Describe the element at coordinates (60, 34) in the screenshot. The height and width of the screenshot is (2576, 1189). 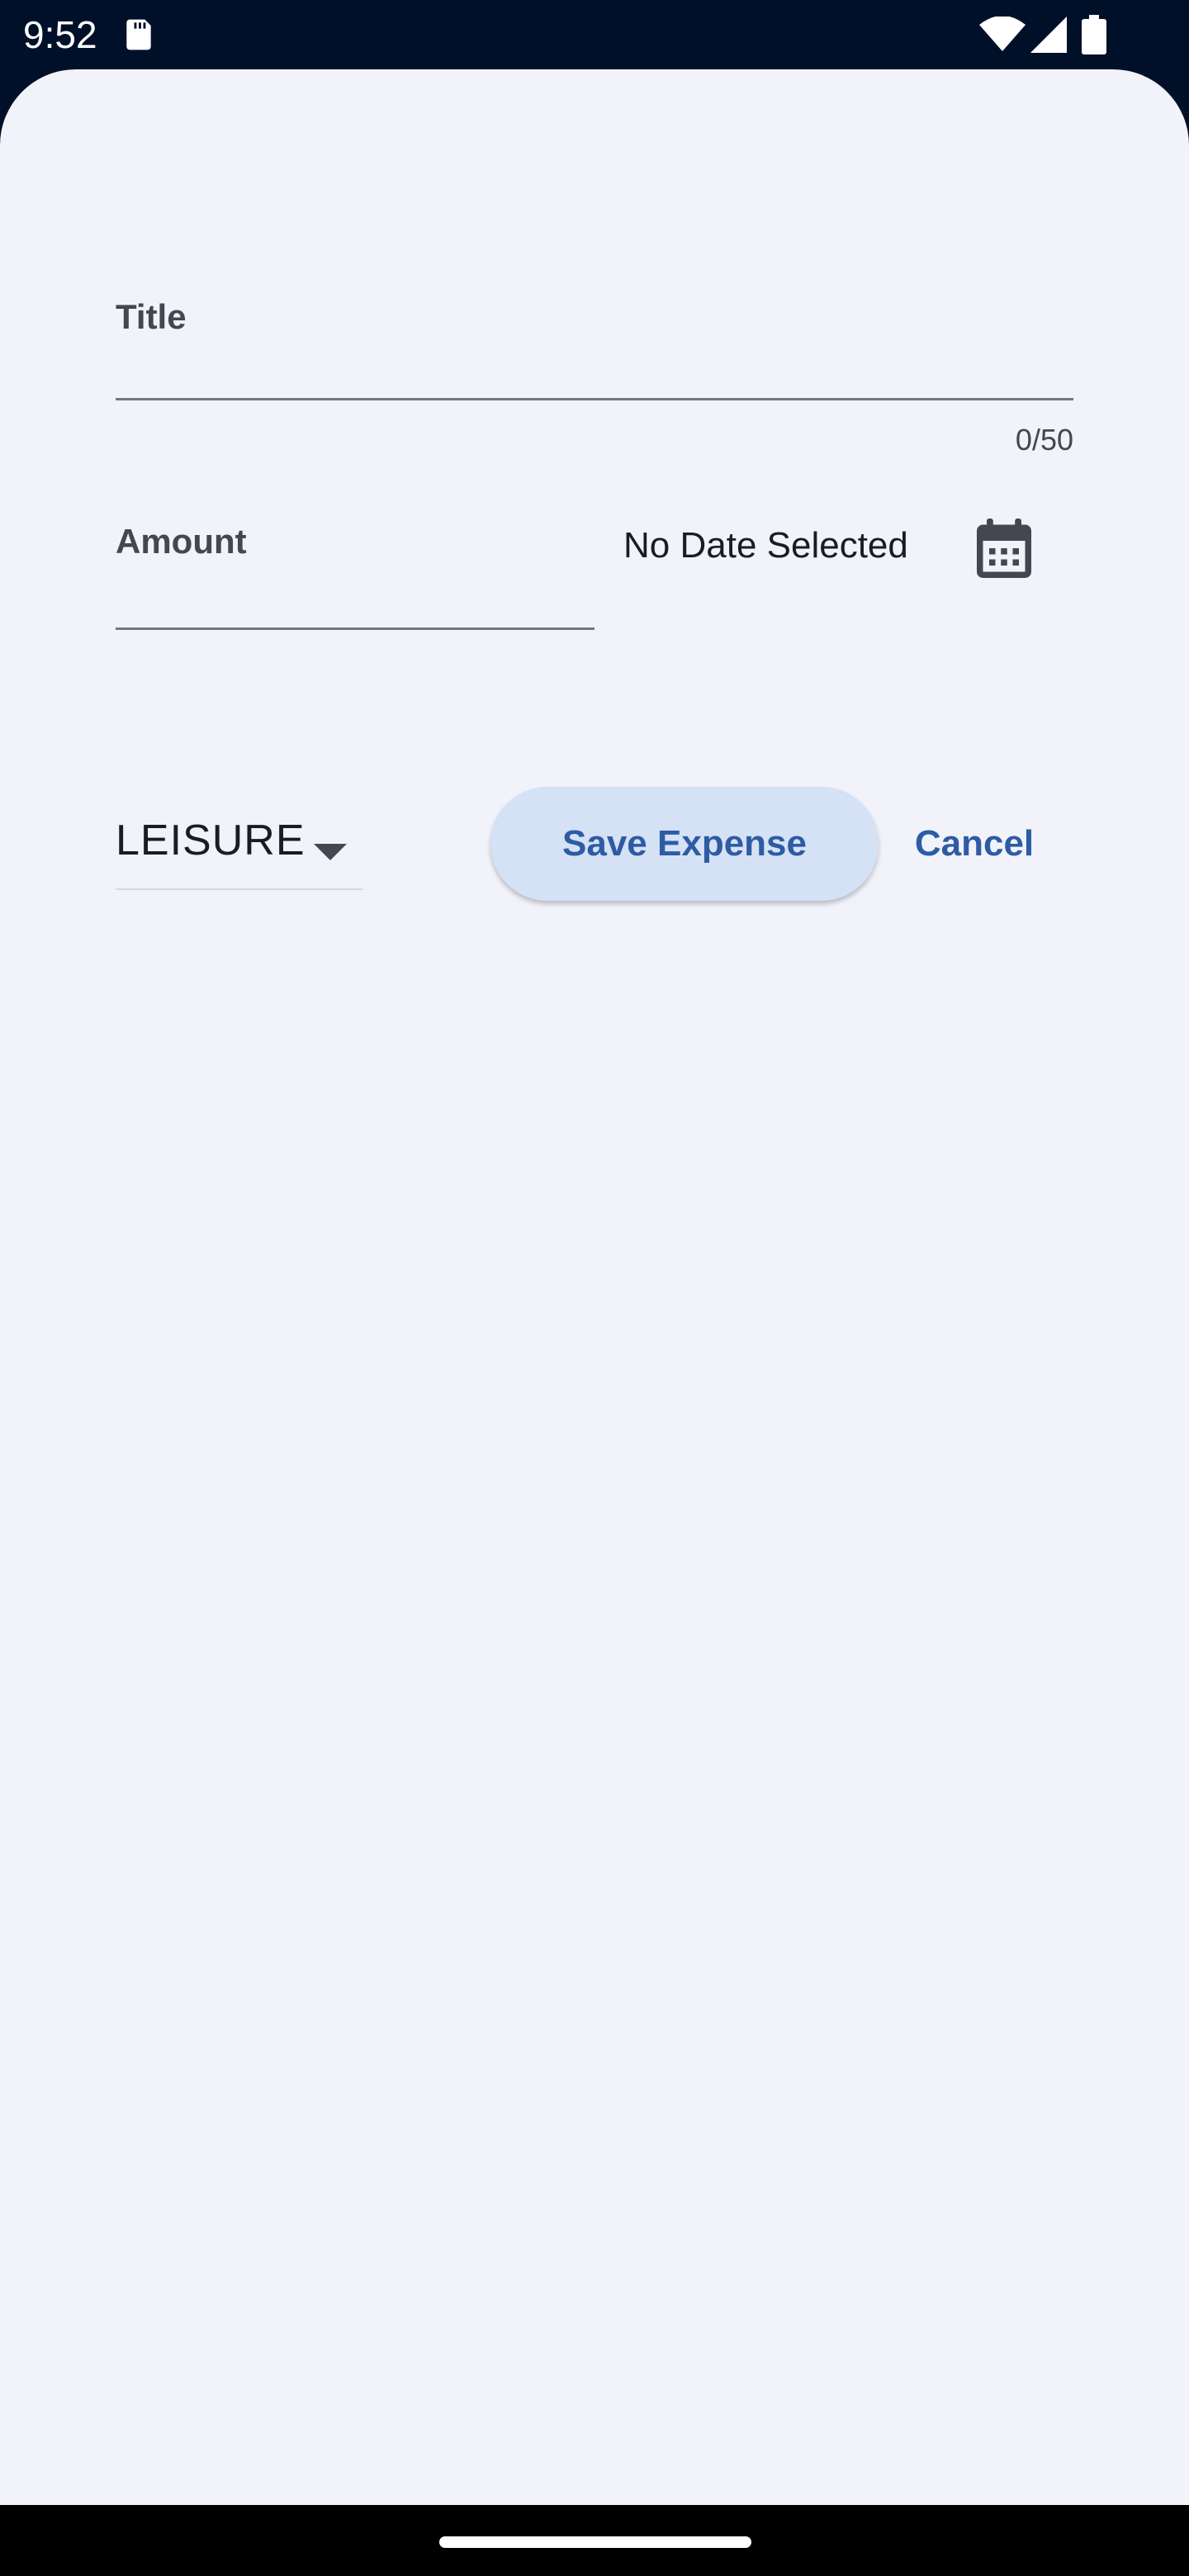
I see `status-time: 9:52` at that location.